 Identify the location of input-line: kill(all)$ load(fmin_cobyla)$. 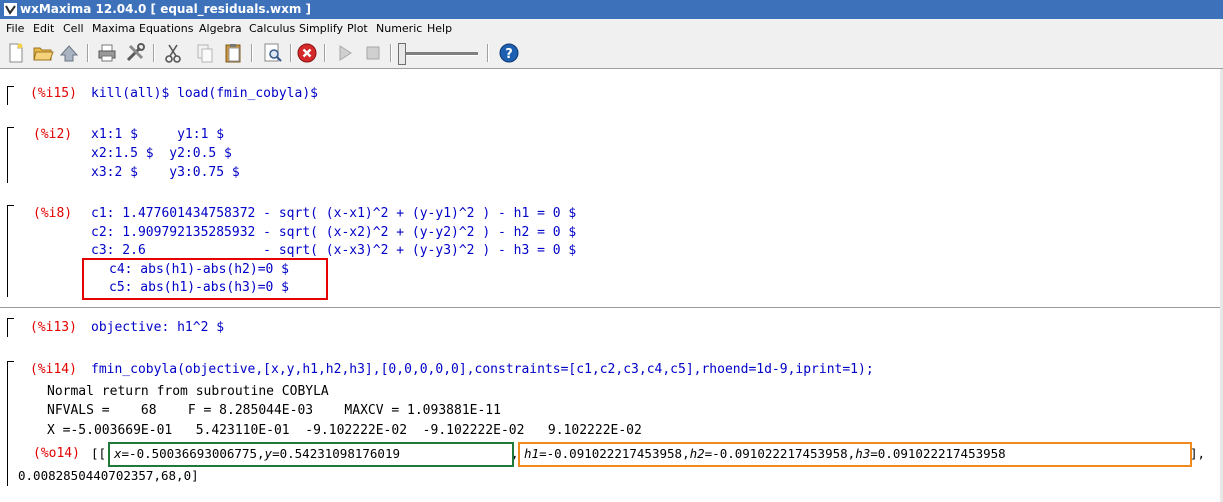
(204, 93).